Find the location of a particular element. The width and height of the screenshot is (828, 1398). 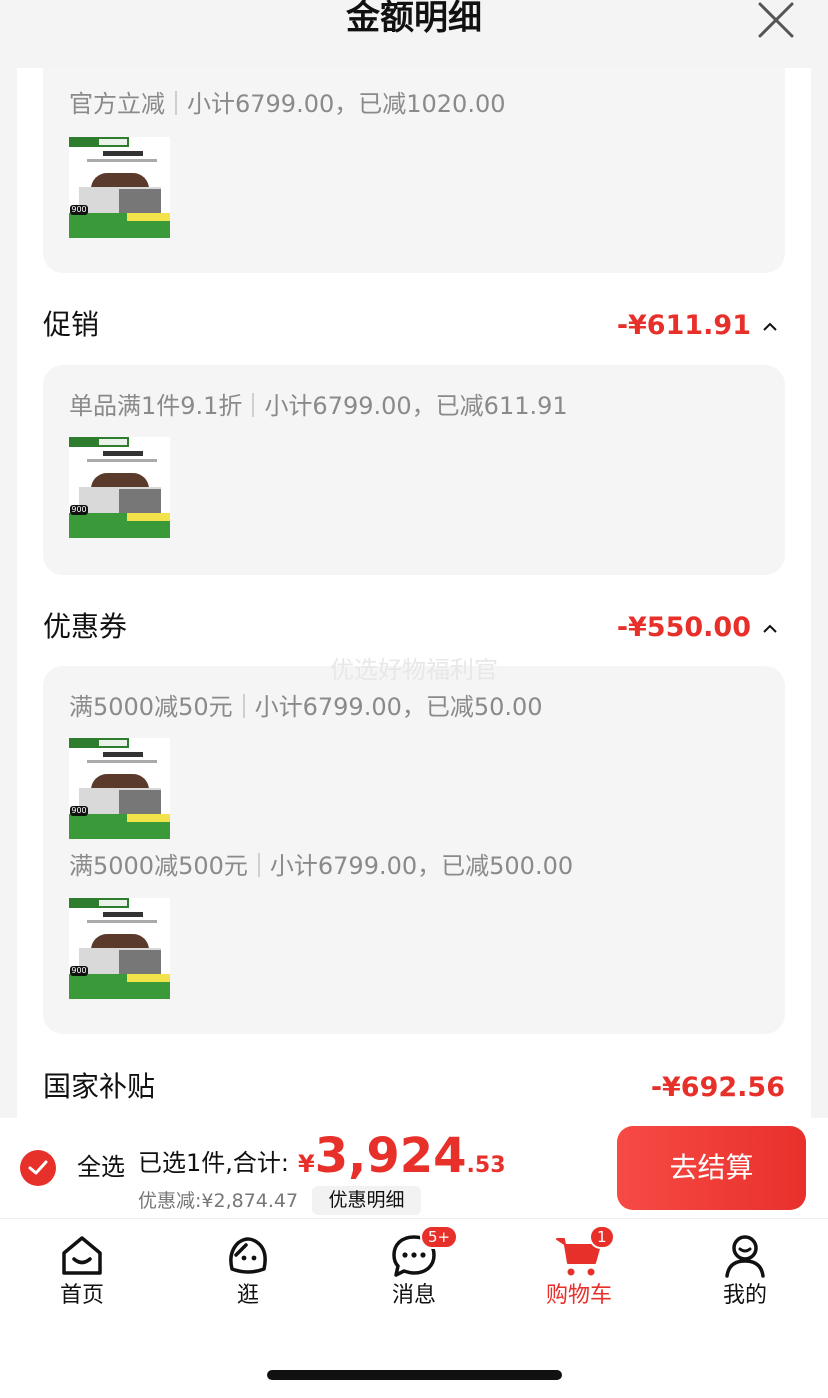

selected-count-text: 已选1件,合计: is located at coordinates (213, 1163).